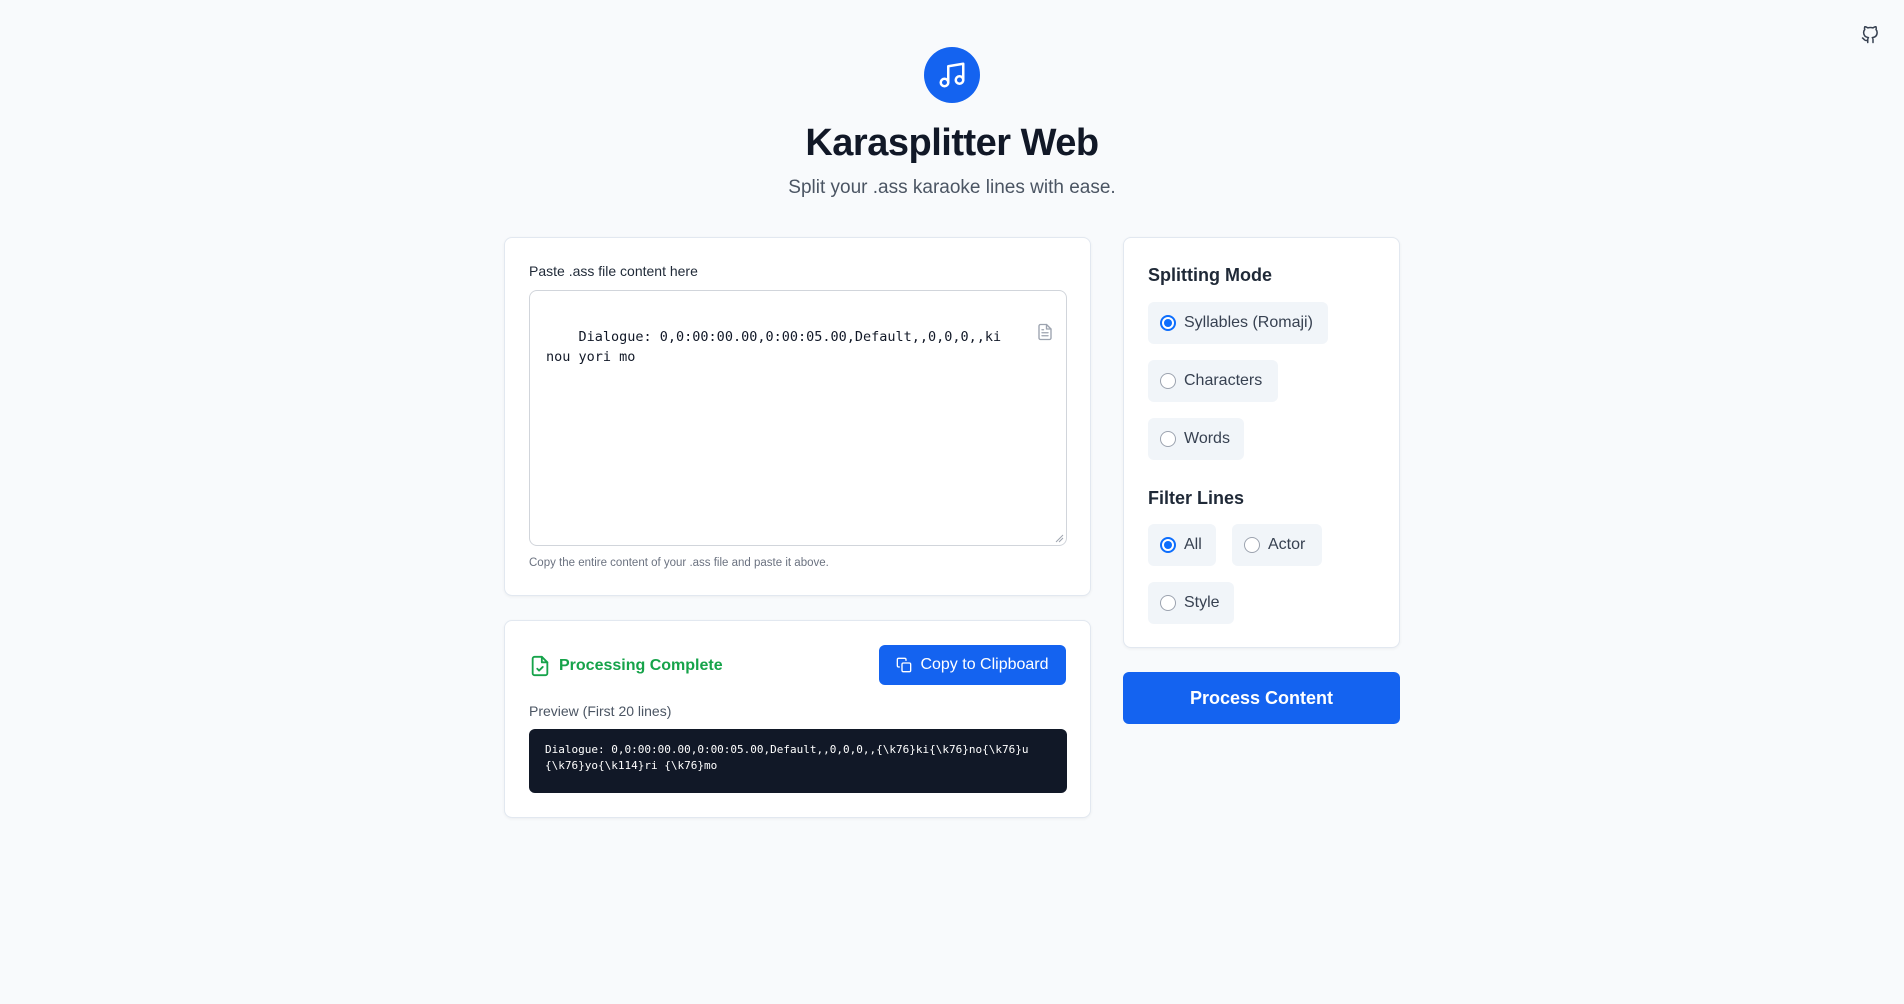 The image size is (1904, 1004). Describe the element at coordinates (1196, 498) in the screenshot. I see `filter-lines-title: Filter Lines` at that location.